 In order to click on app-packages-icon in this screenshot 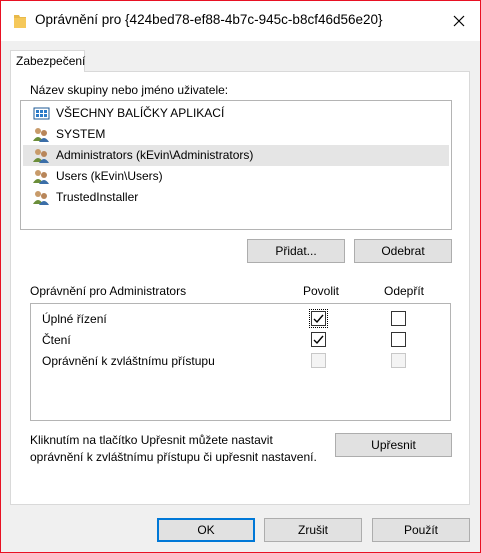, I will do `click(41, 113)`.